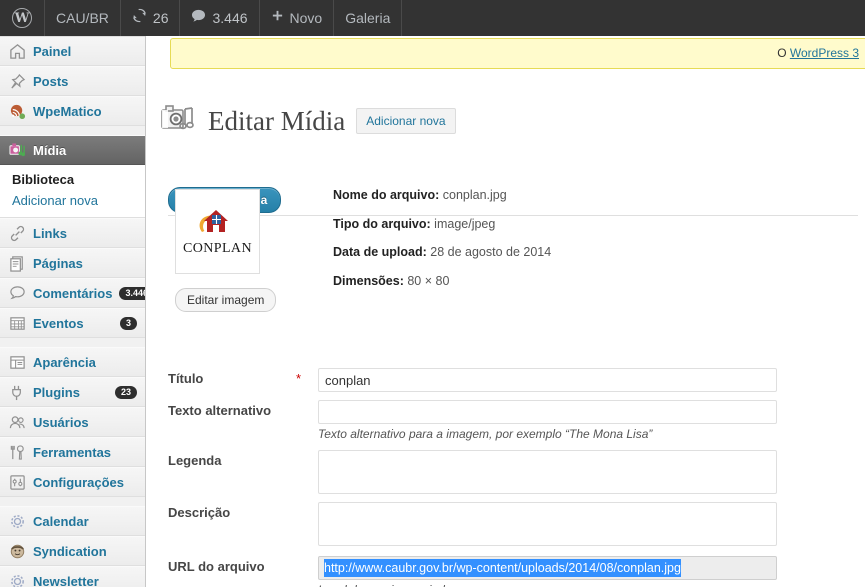 Image resolution: width=865 pixels, height=587 pixels. I want to click on sidebar-item-wpematico: WpeMatico, so click(72, 111).